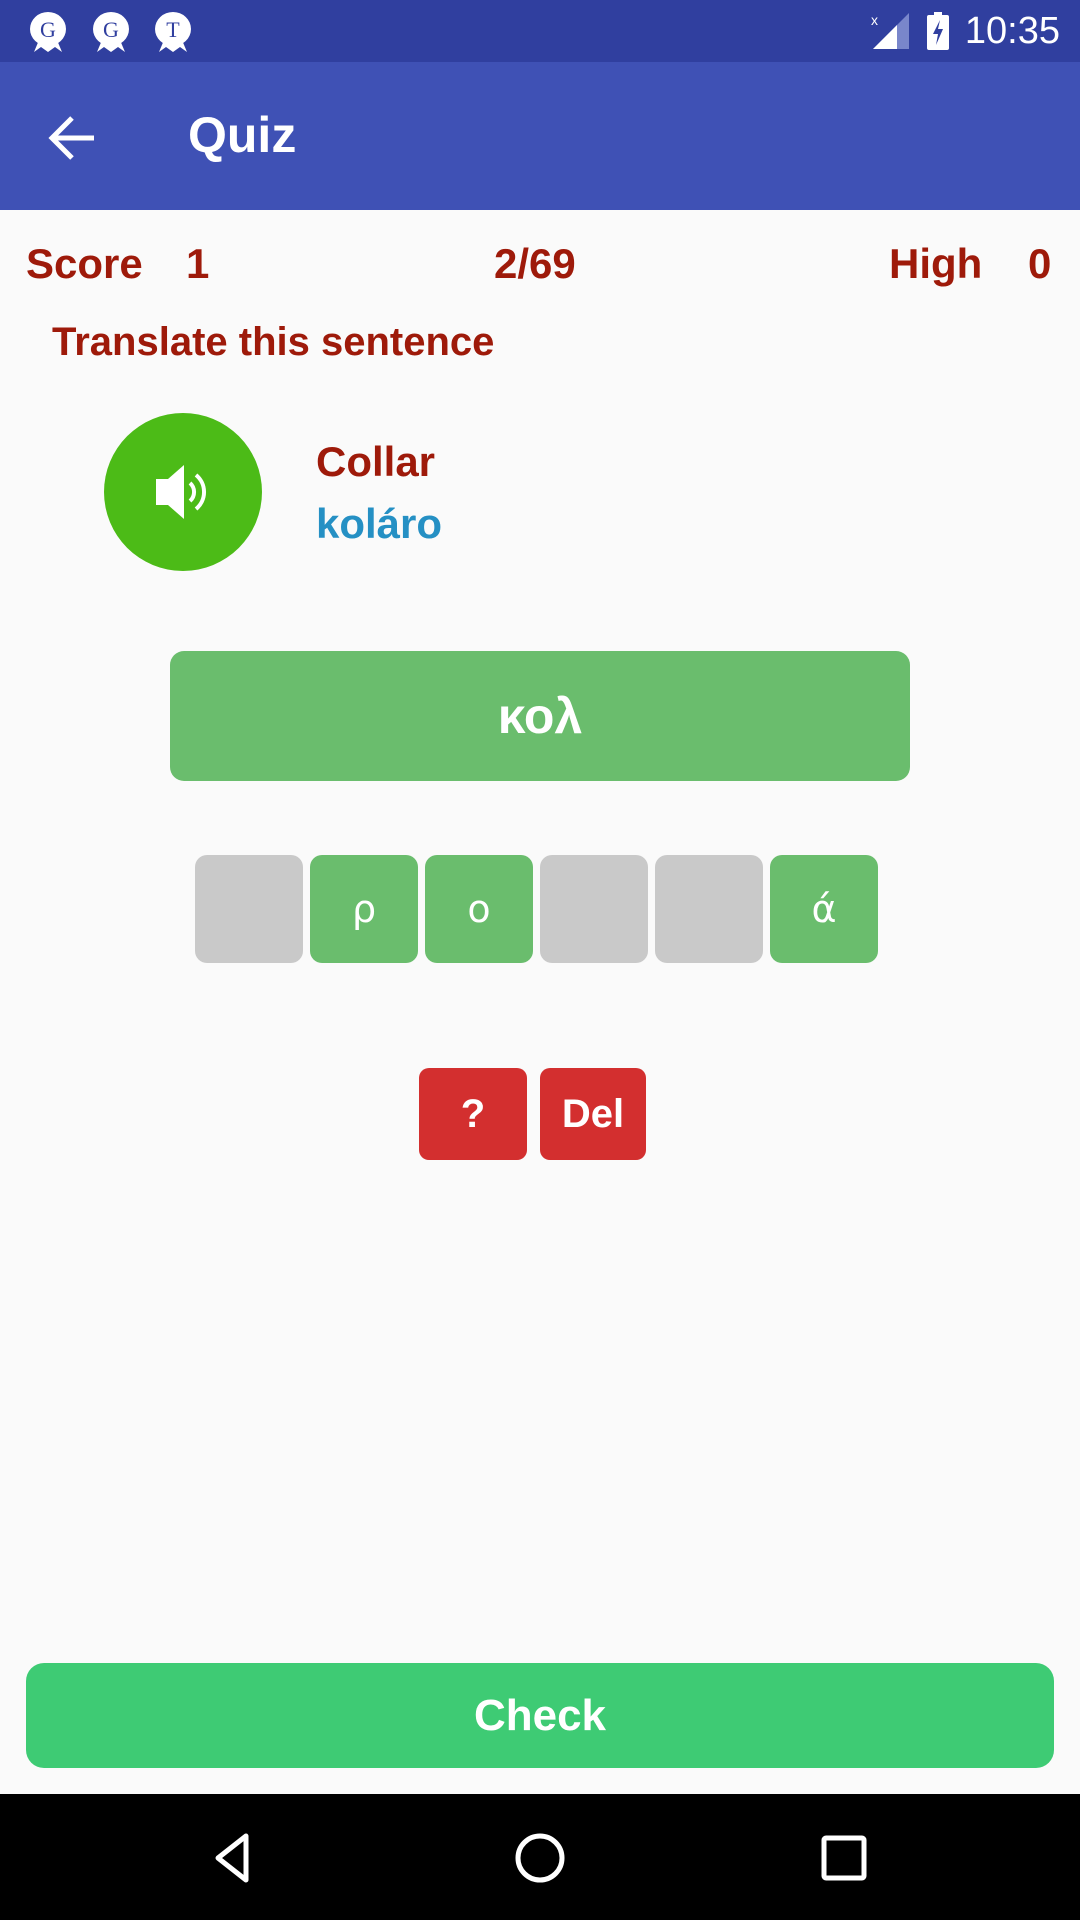 This screenshot has height=1920, width=1080. I want to click on tile-letter: ρ, so click(364, 909).